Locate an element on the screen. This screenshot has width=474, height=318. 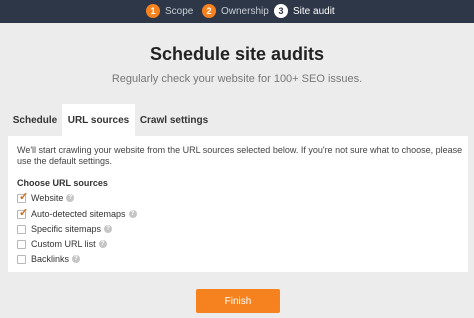
option-label: Website is located at coordinates (47, 198).